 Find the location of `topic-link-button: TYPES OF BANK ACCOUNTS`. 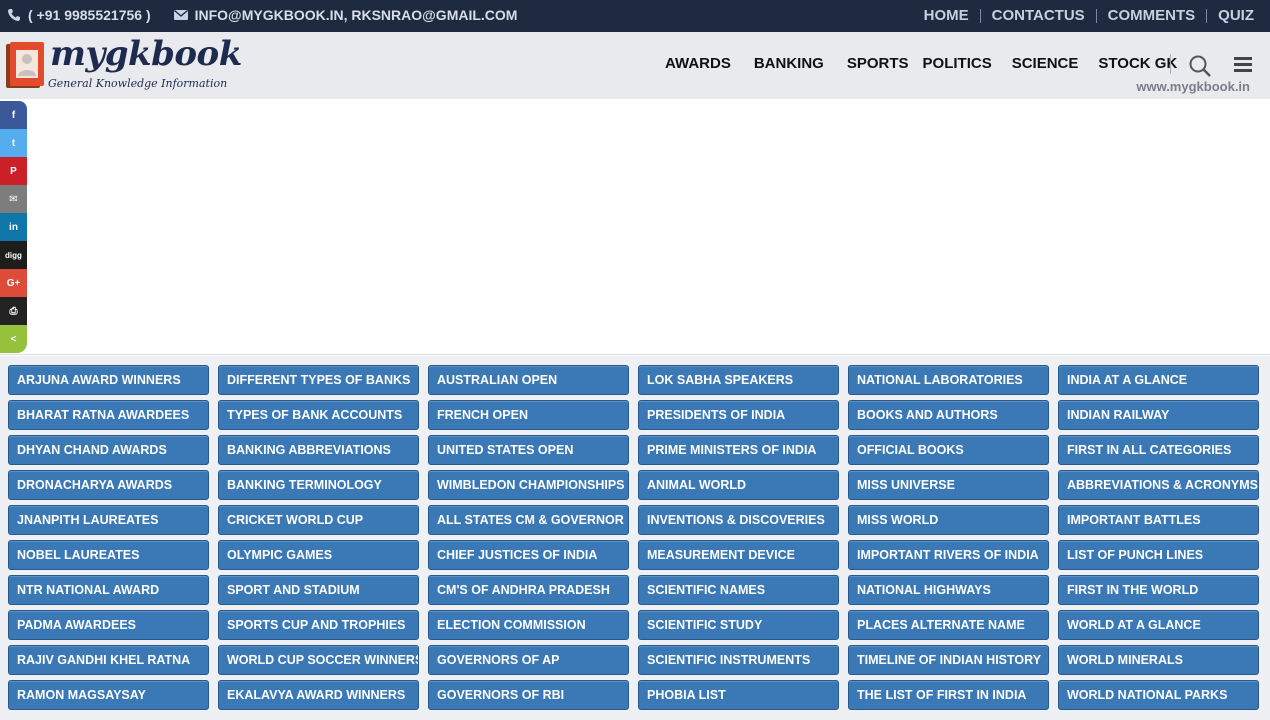

topic-link-button: TYPES OF BANK ACCOUNTS is located at coordinates (318, 415).